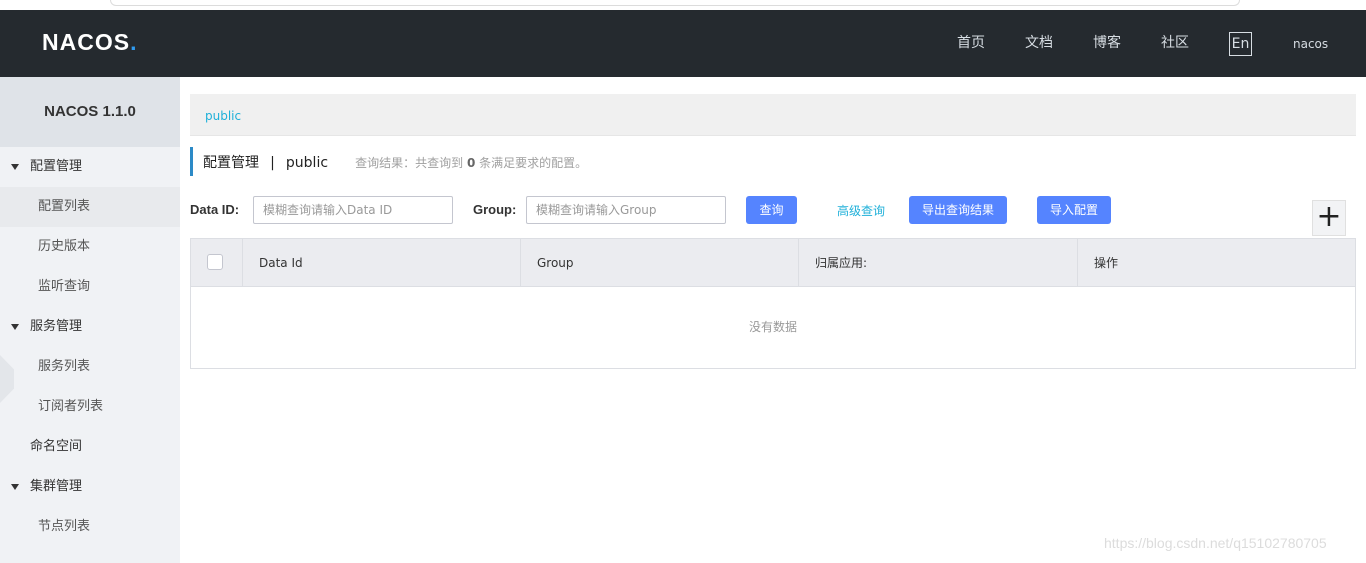 Image resolution: width=1366 pixels, height=563 pixels. I want to click on watermark: https://blog.csdn.net/q15102780705, so click(1215, 543).